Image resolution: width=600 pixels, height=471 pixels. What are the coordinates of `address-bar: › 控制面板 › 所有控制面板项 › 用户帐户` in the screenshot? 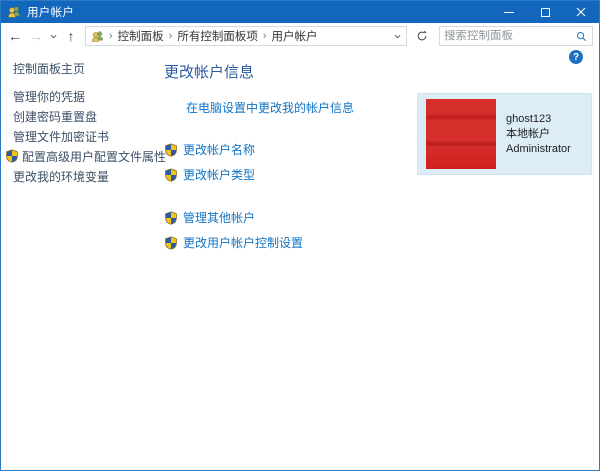 It's located at (246, 36).